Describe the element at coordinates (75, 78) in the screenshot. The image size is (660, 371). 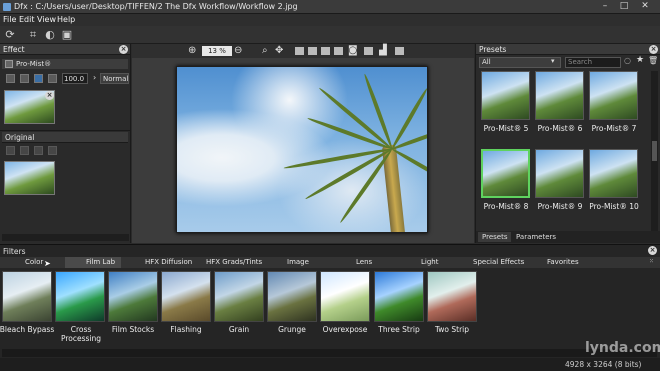
I see `opacity-field: 100.0` at that location.